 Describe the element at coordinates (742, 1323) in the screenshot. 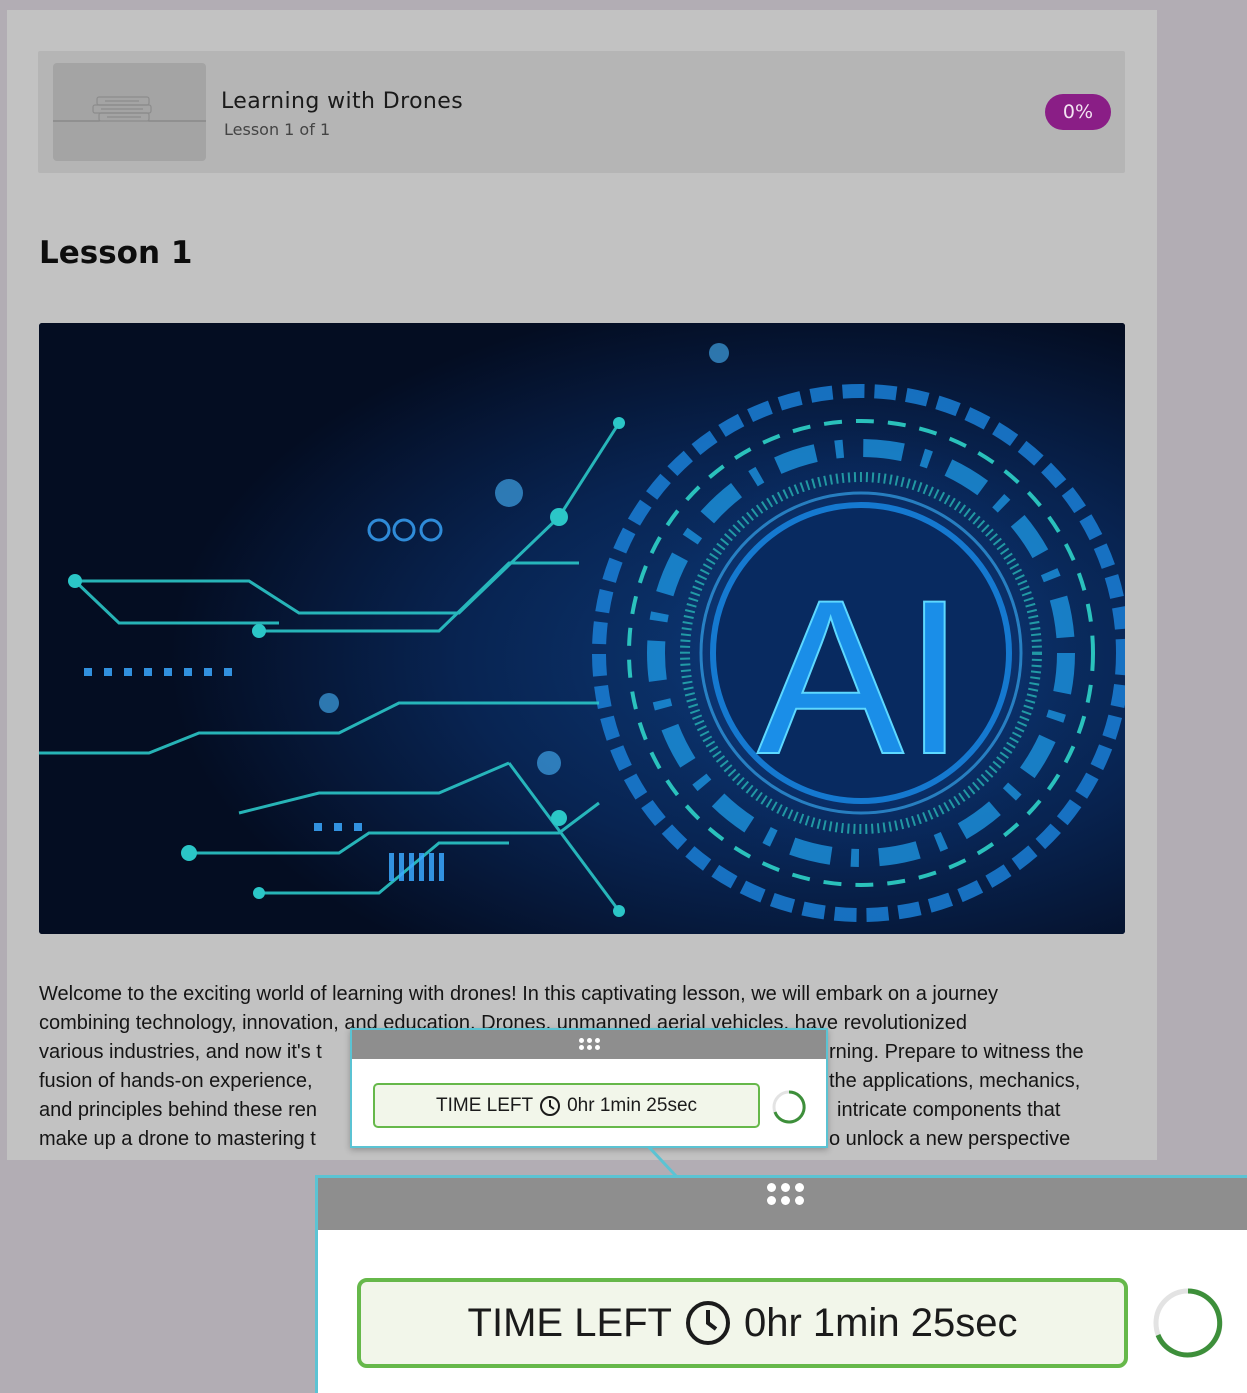

I see `time-left-display-zoomed: TIME LEFT 0hr 1min 25sec` at that location.